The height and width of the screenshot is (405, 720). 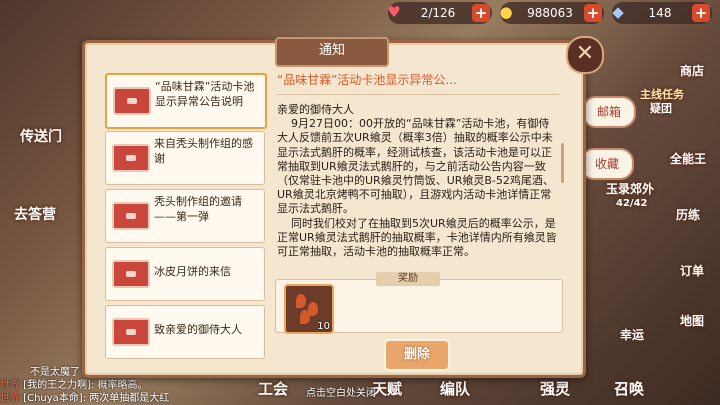 I want to click on favorites-button: 收藏, so click(x=607, y=164).